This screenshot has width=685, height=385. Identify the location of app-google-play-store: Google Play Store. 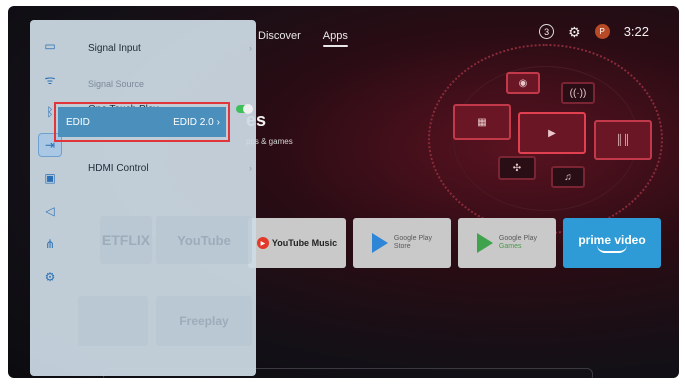
(402, 243).